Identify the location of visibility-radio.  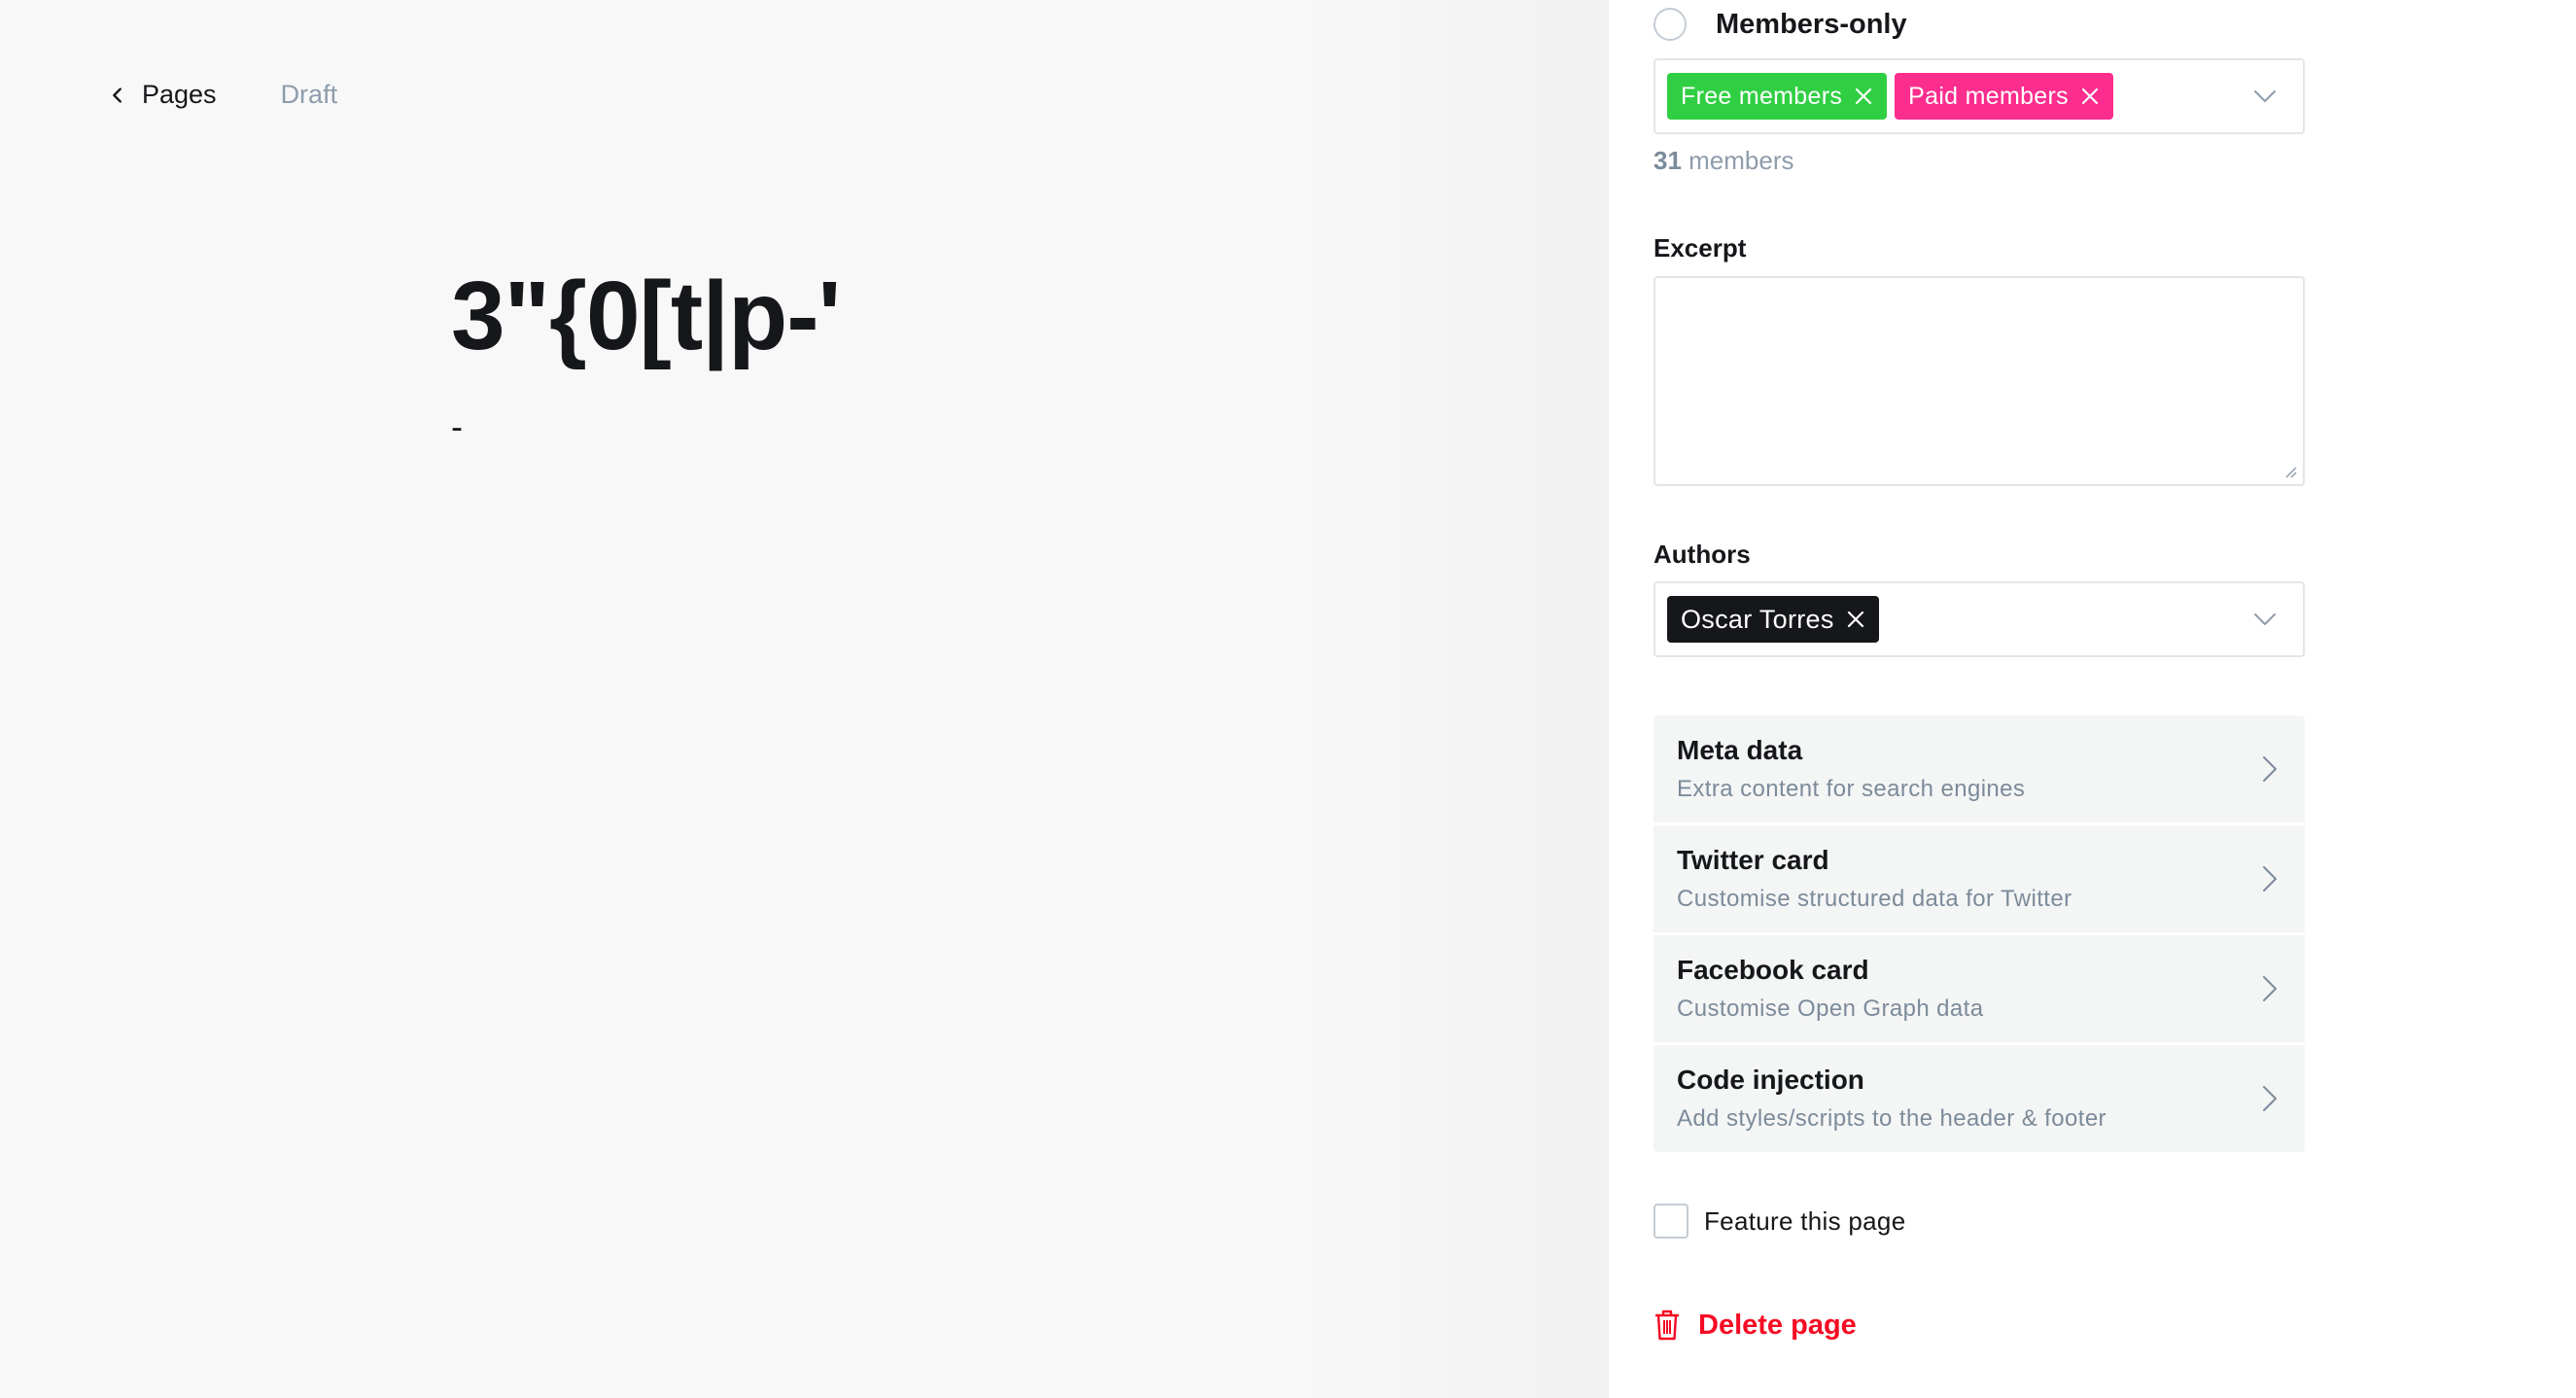
(1671, 24).